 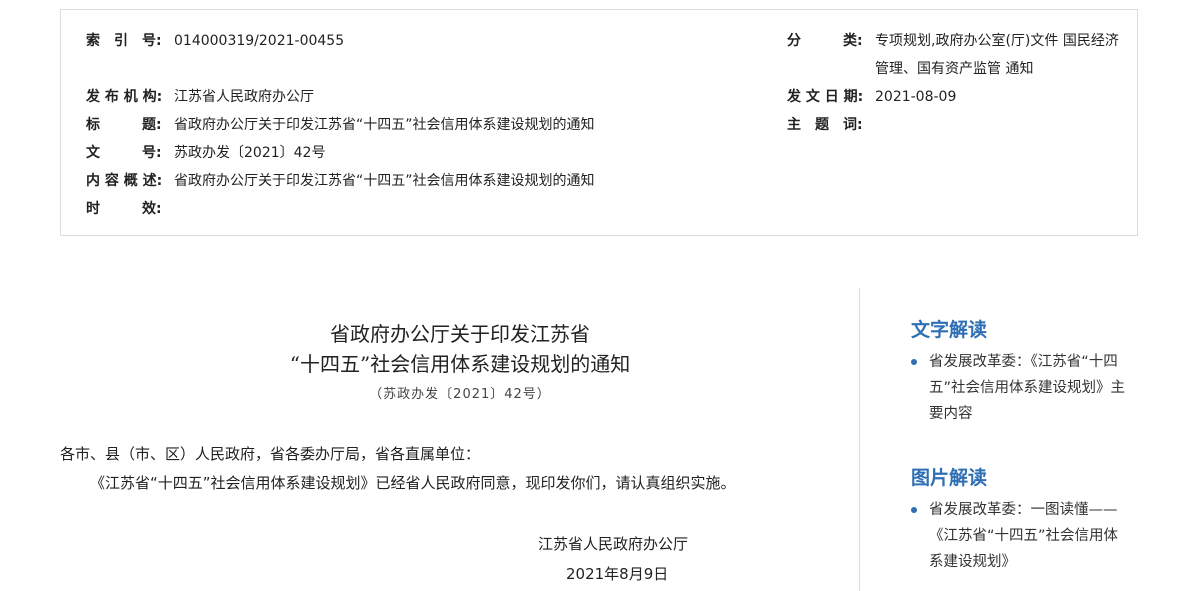 What do you see at coordinates (916, 97) in the screenshot?
I see `meta-date-value: 2021-08-09` at bounding box center [916, 97].